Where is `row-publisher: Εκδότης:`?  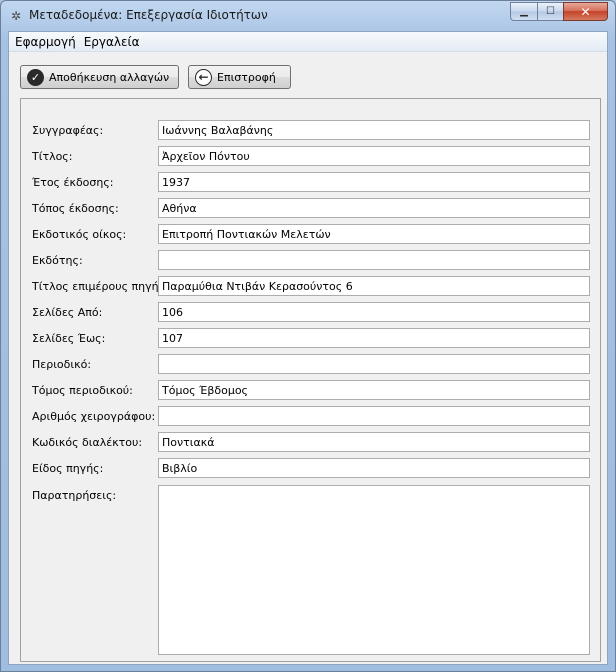
row-publisher: Εκδότης: is located at coordinates (310, 260).